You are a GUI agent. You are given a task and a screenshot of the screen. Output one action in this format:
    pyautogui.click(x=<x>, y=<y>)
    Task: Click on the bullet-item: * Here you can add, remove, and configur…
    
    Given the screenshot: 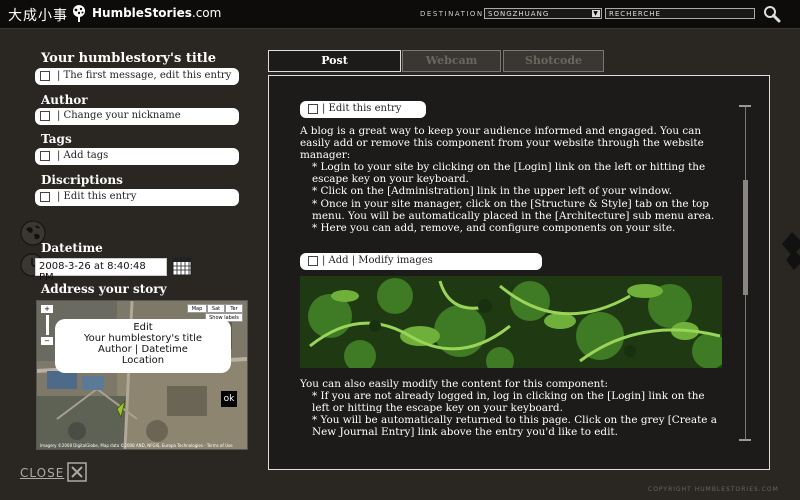 What is the action you would take?
    pyautogui.click(x=494, y=227)
    